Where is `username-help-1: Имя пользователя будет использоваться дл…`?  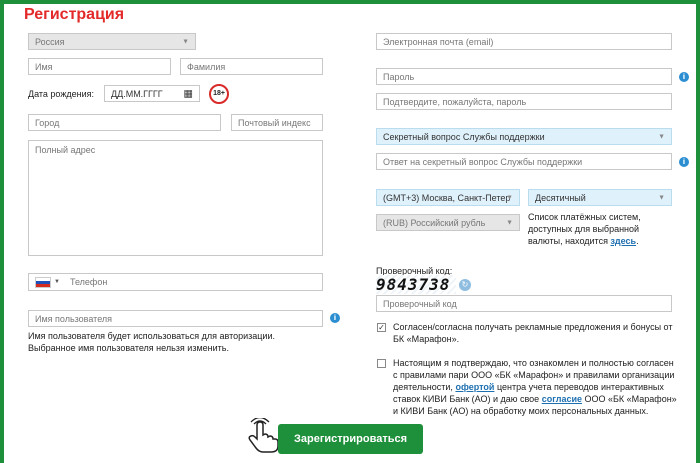
username-help-1: Имя пользователя будет использоваться дл… is located at coordinates (151, 336).